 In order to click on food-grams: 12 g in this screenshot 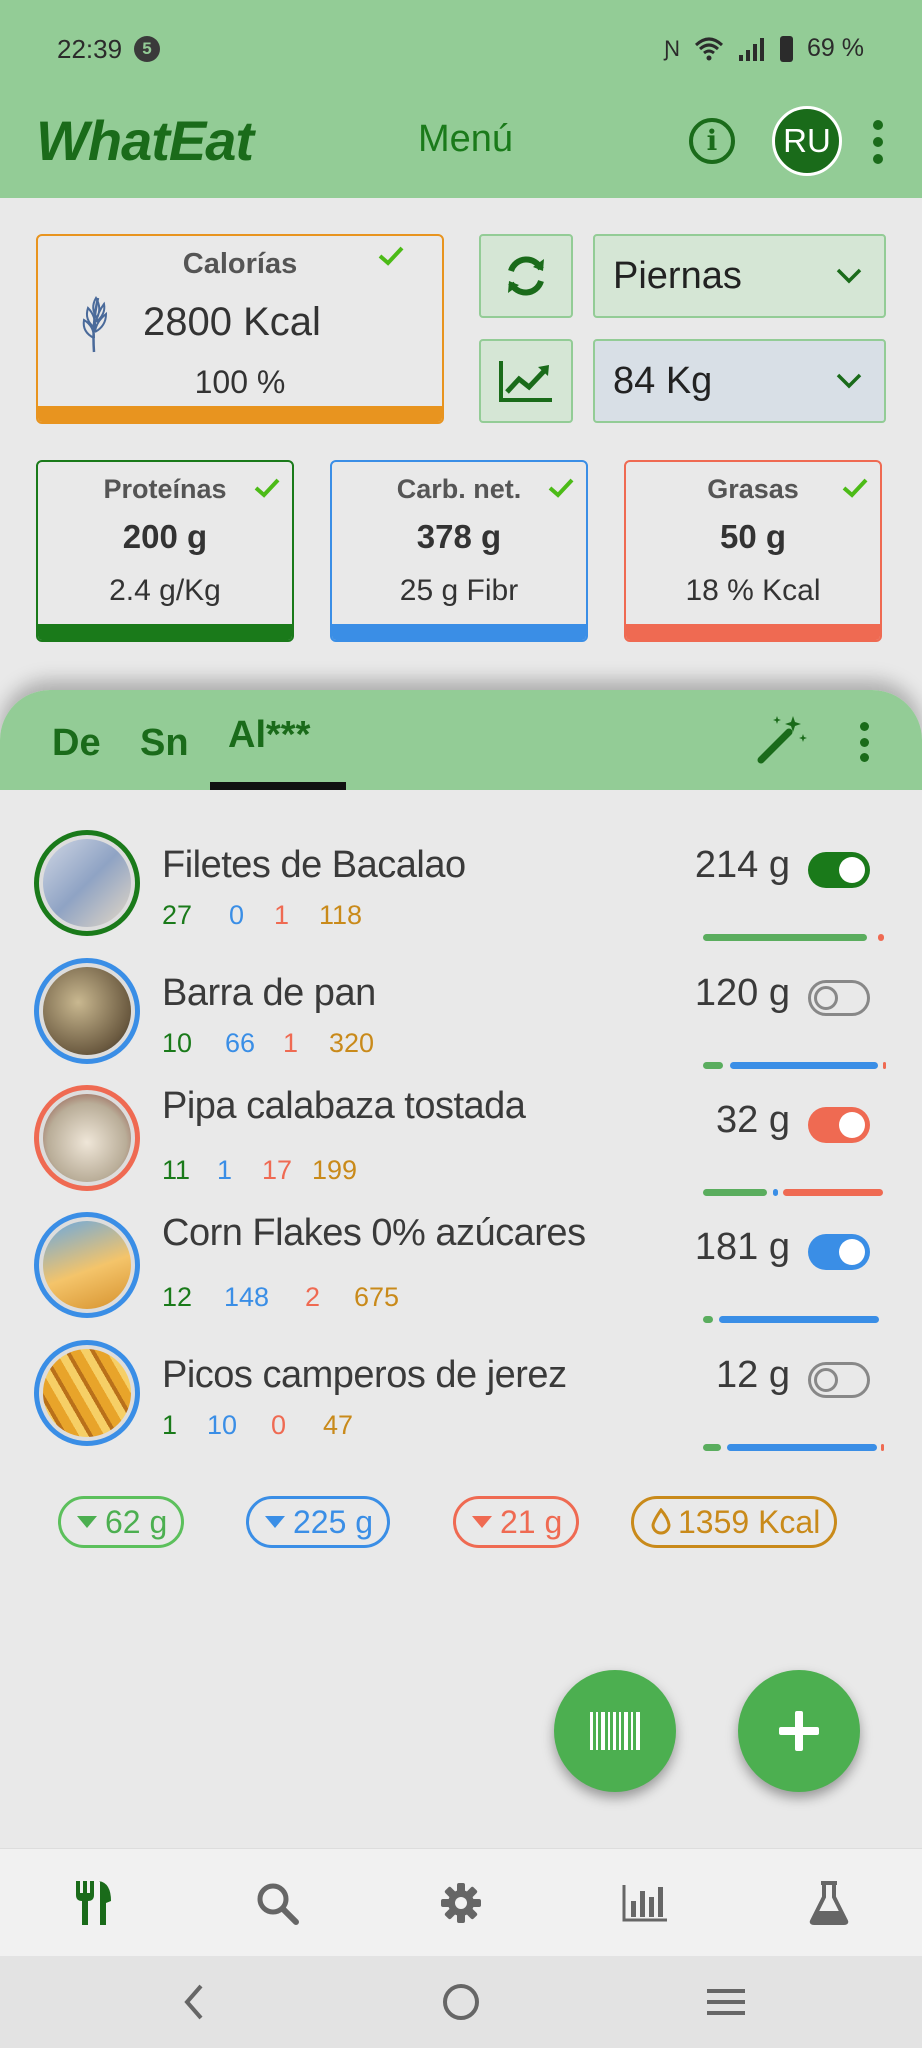, I will do `click(753, 1375)`.